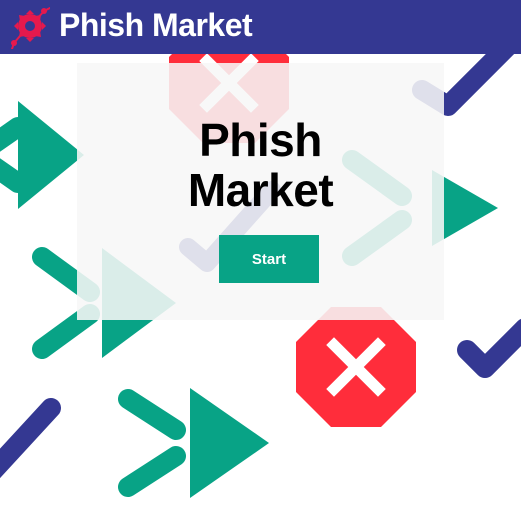 This screenshot has height=521, width=521. Describe the element at coordinates (156, 25) in the screenshot. I see `app-title: Phish Market` at that location.